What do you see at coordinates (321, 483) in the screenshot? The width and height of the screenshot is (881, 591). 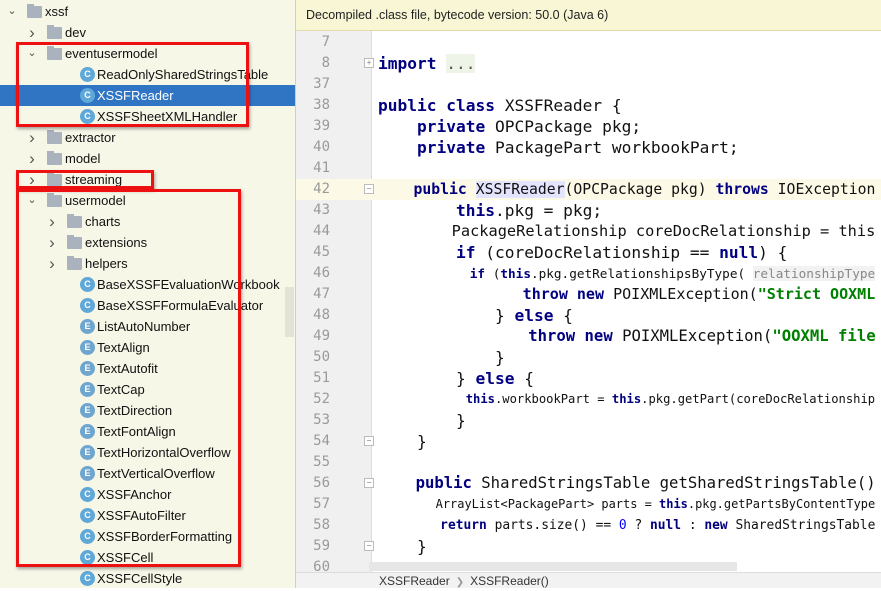 I see `line-number: 56` at bounding box center [321, 483].